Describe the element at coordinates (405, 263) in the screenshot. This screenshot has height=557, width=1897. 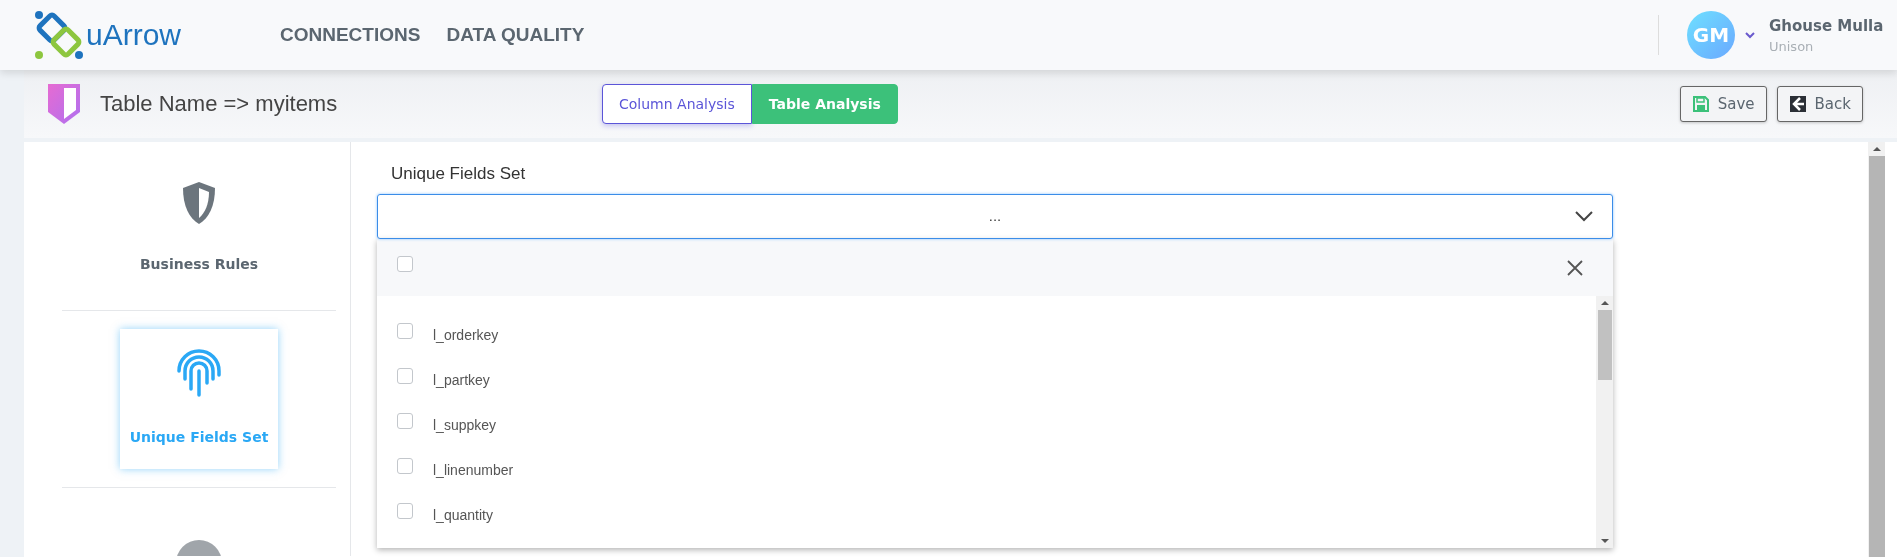
I see `select-all-checkbox` at that location.